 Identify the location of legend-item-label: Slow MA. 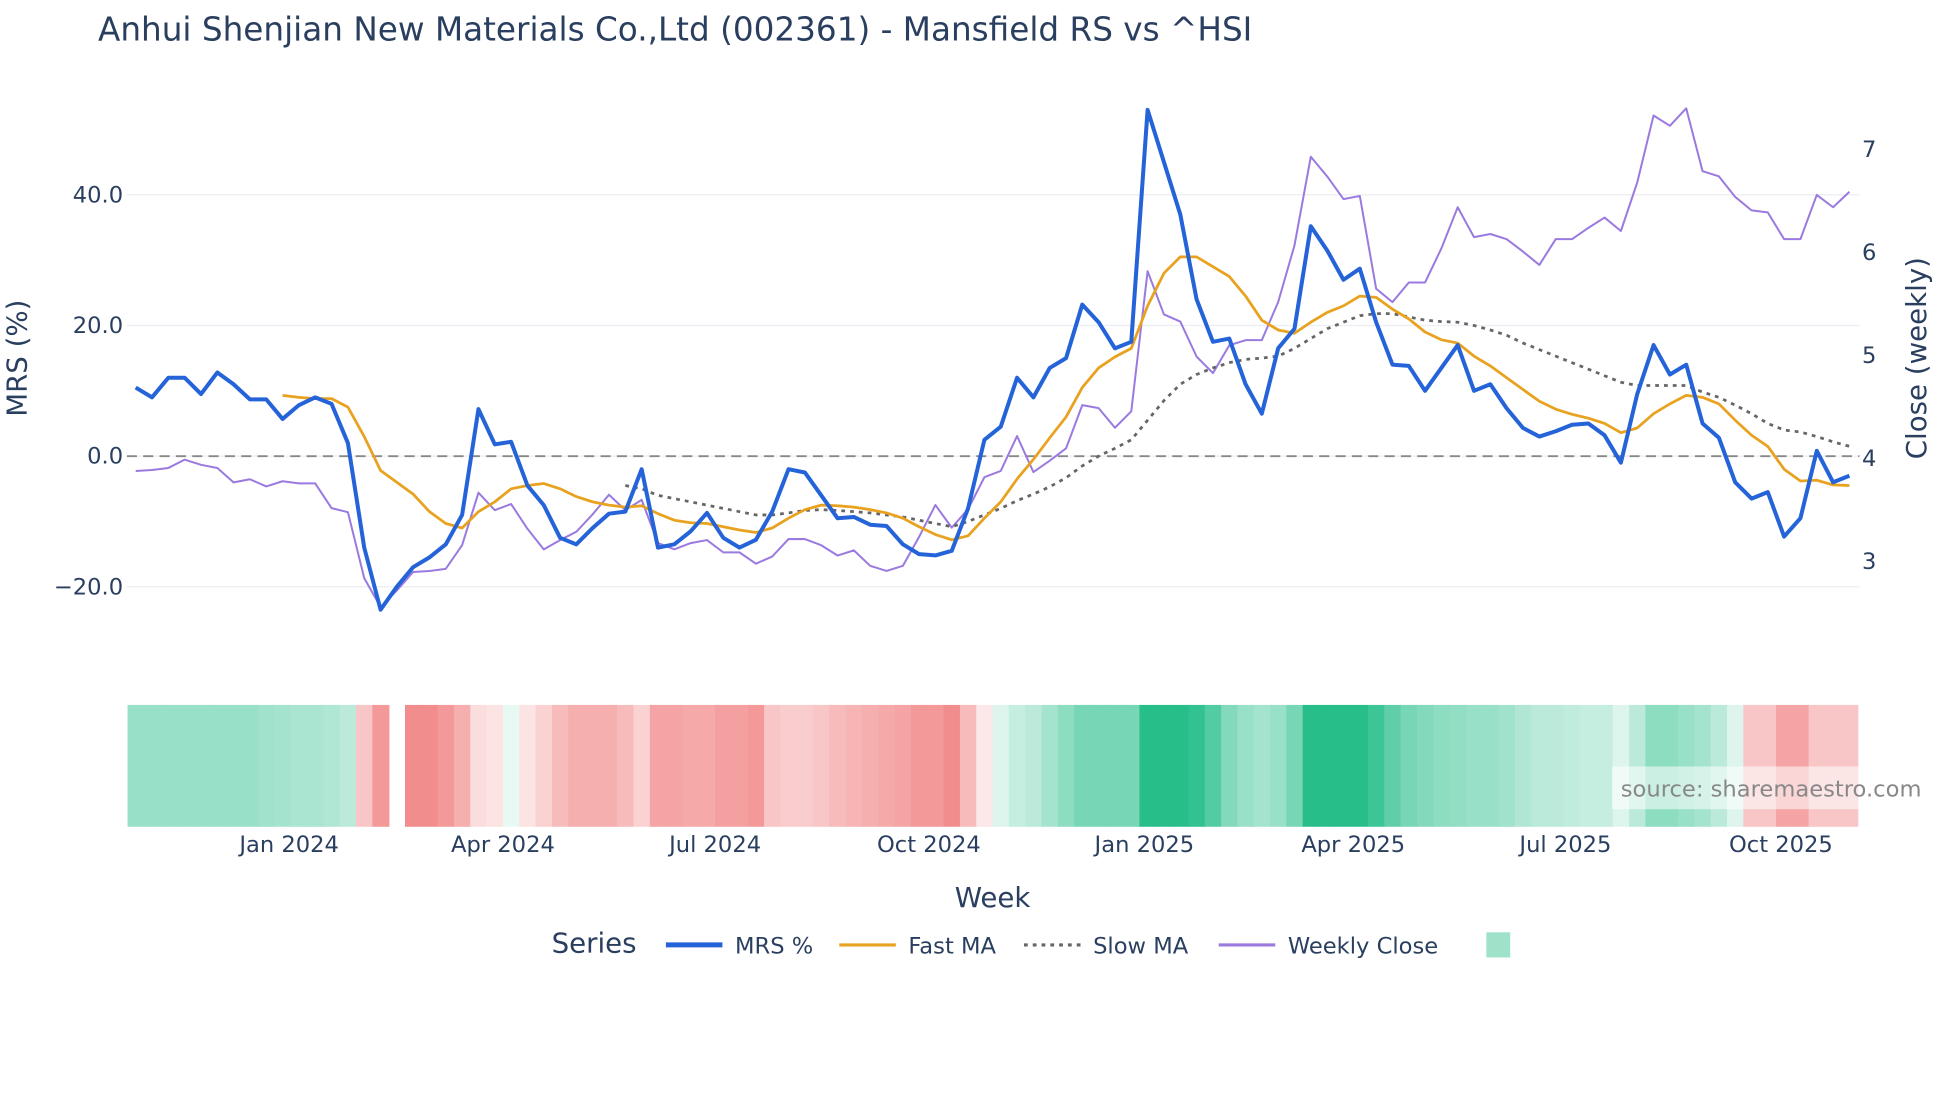
(1141, 947).